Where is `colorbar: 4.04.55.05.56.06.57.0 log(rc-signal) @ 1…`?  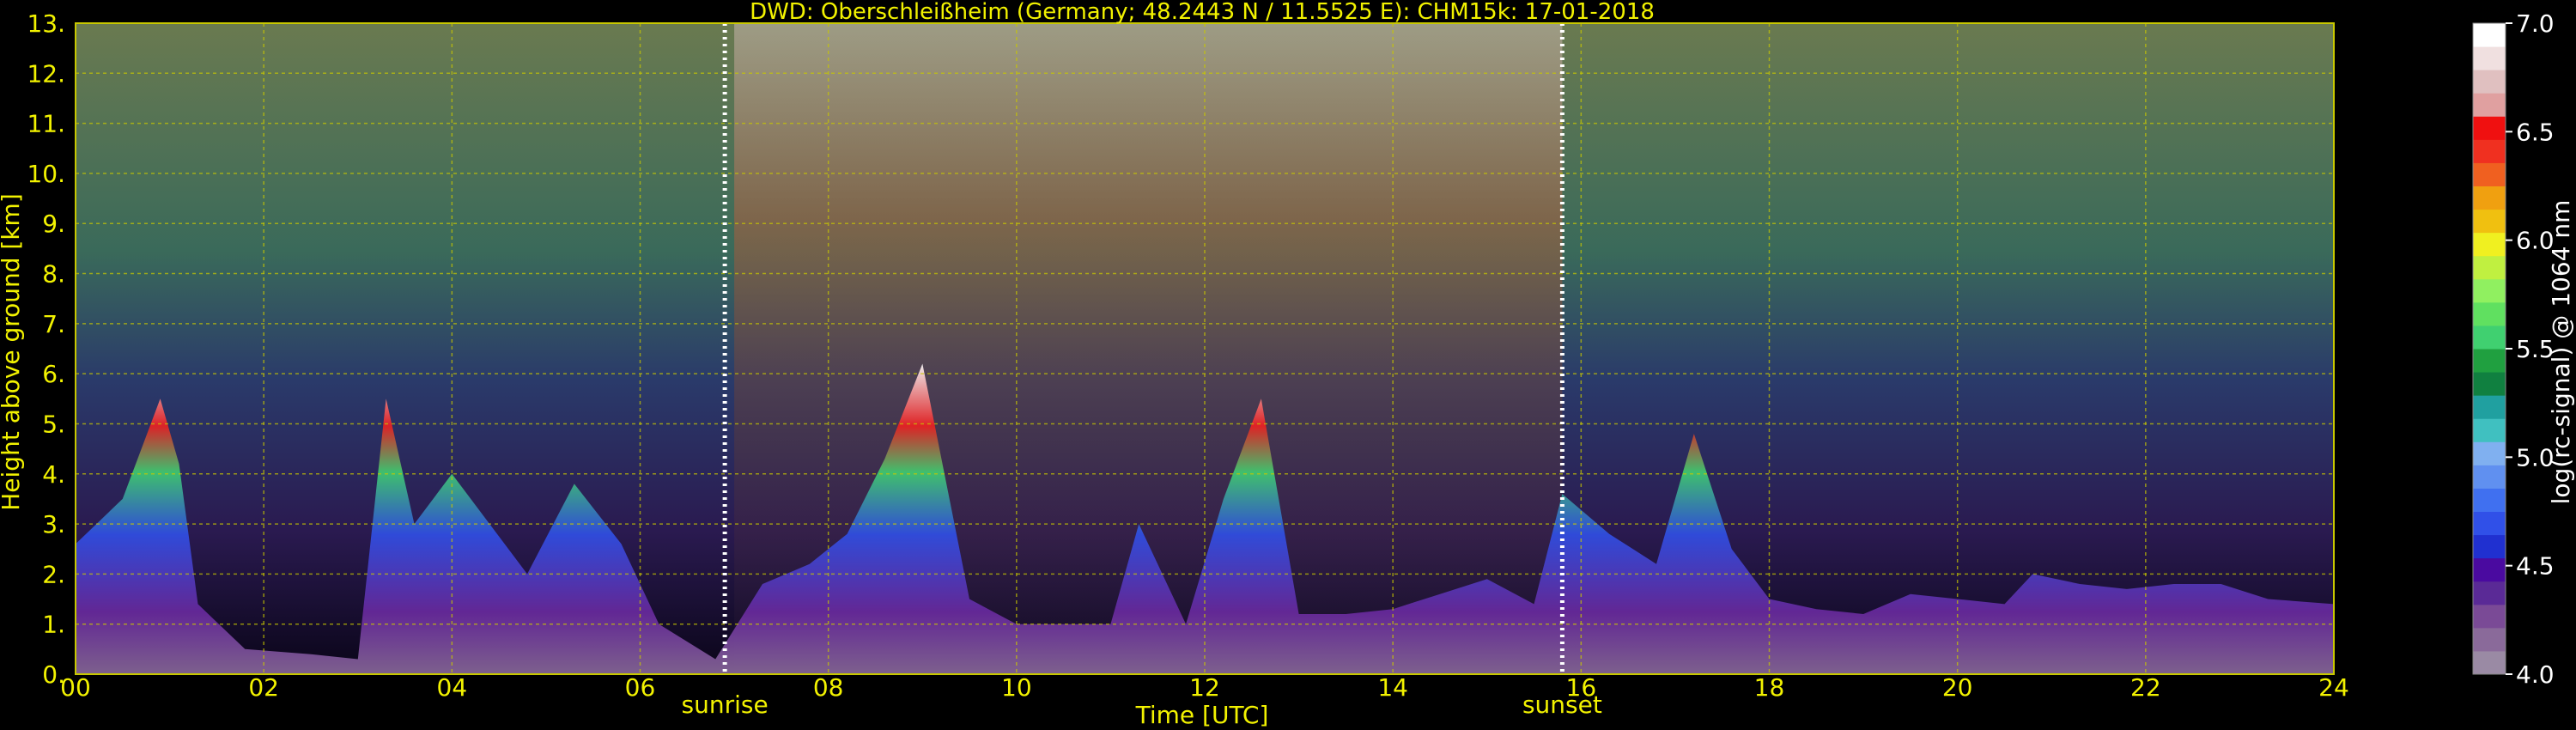
colorbar: 4.04.55.05.56.06.57.0 log(rc-signal) @ 1… is located at coordinates (2523, 349).